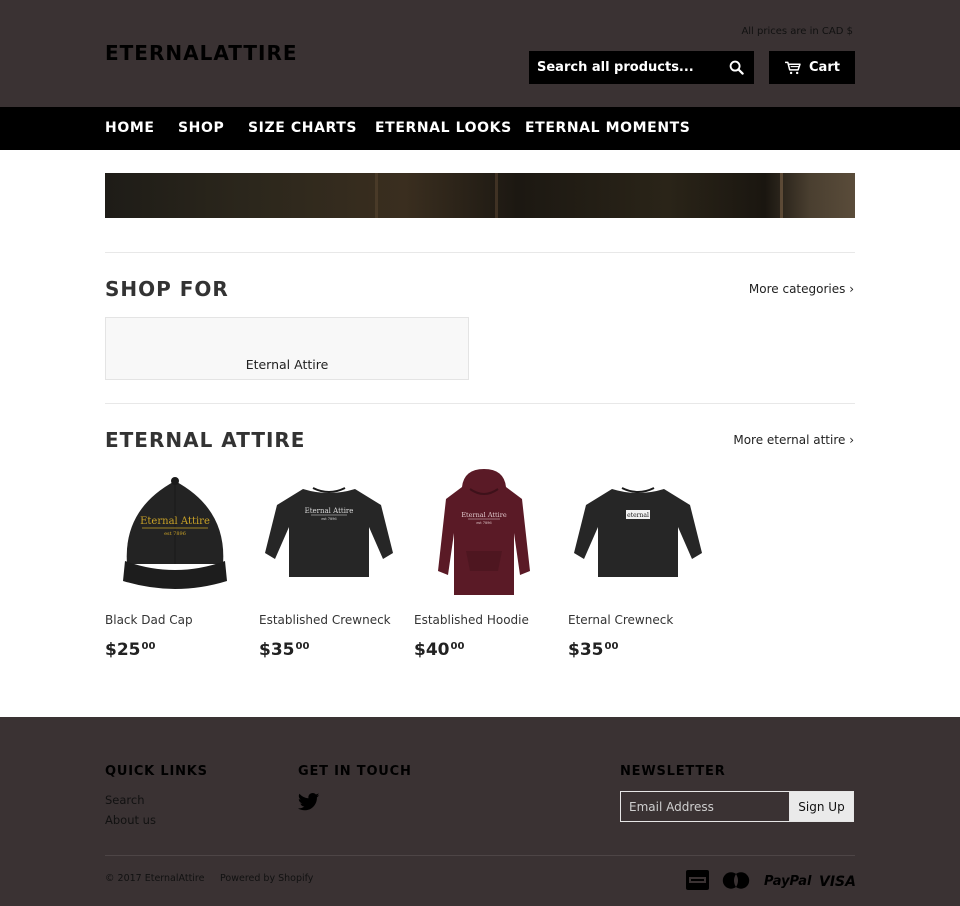  Describe the element at coordinates (205, 440) in the screenshot. I see `featured-collection-heading: ETERNAL ATTIRE` at that location.